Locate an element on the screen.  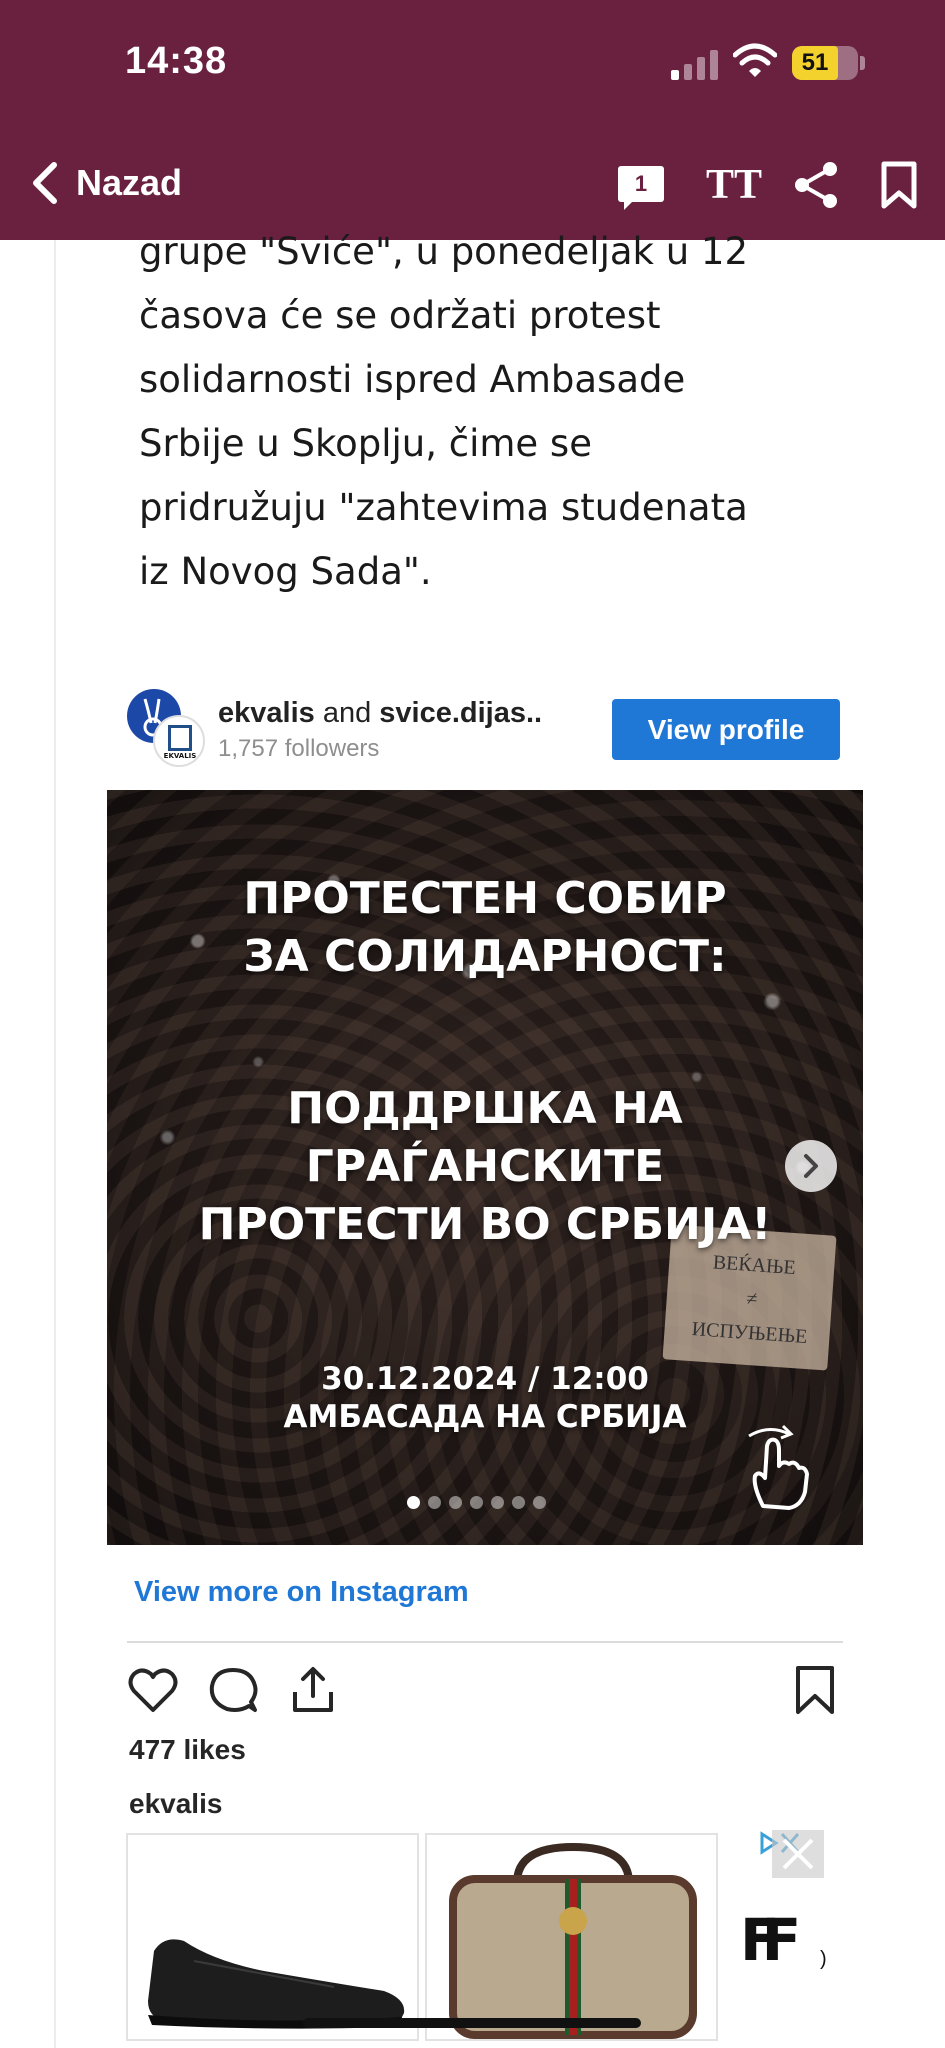
text-size-icon: TT is located at coordinates (734, 185).